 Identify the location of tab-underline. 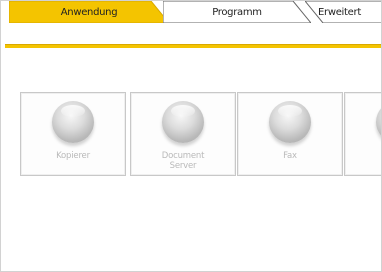
(193, 46).